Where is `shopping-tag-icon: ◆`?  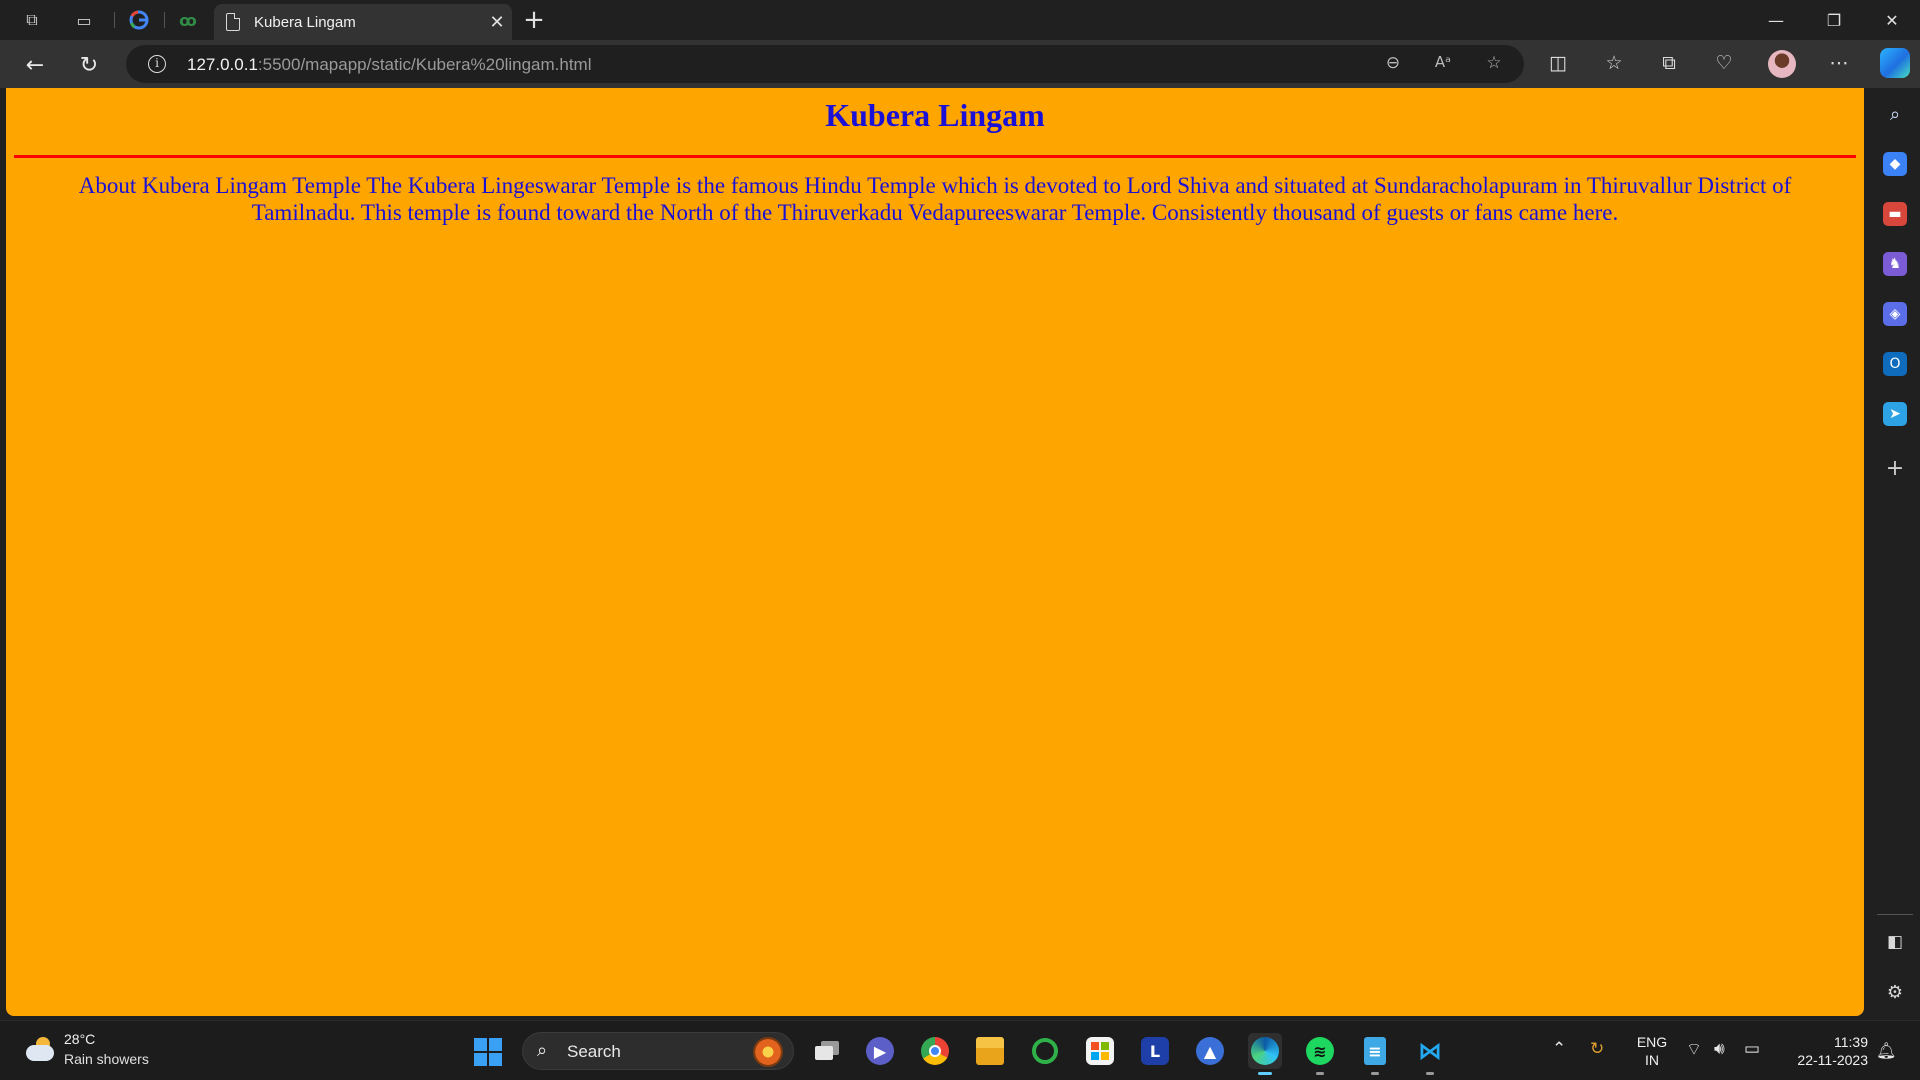 shopping-tag-icon: ◆ is located at coordinates (1895, 164).